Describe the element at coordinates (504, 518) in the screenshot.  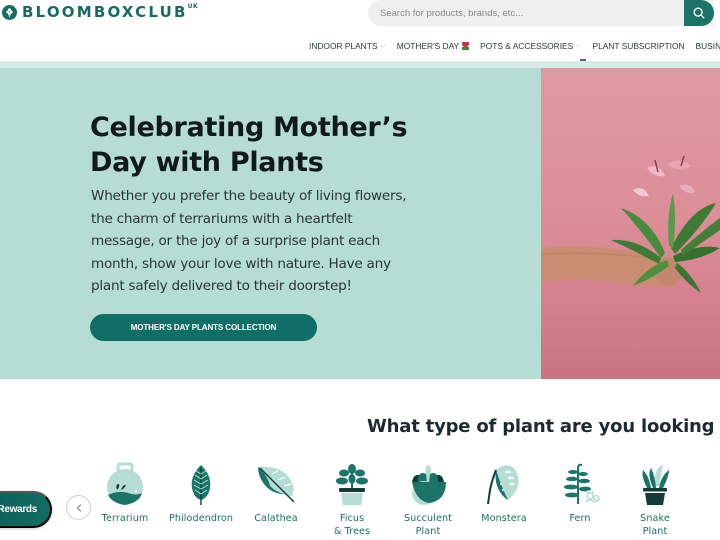
I see `category-label: Monstera` at that location.